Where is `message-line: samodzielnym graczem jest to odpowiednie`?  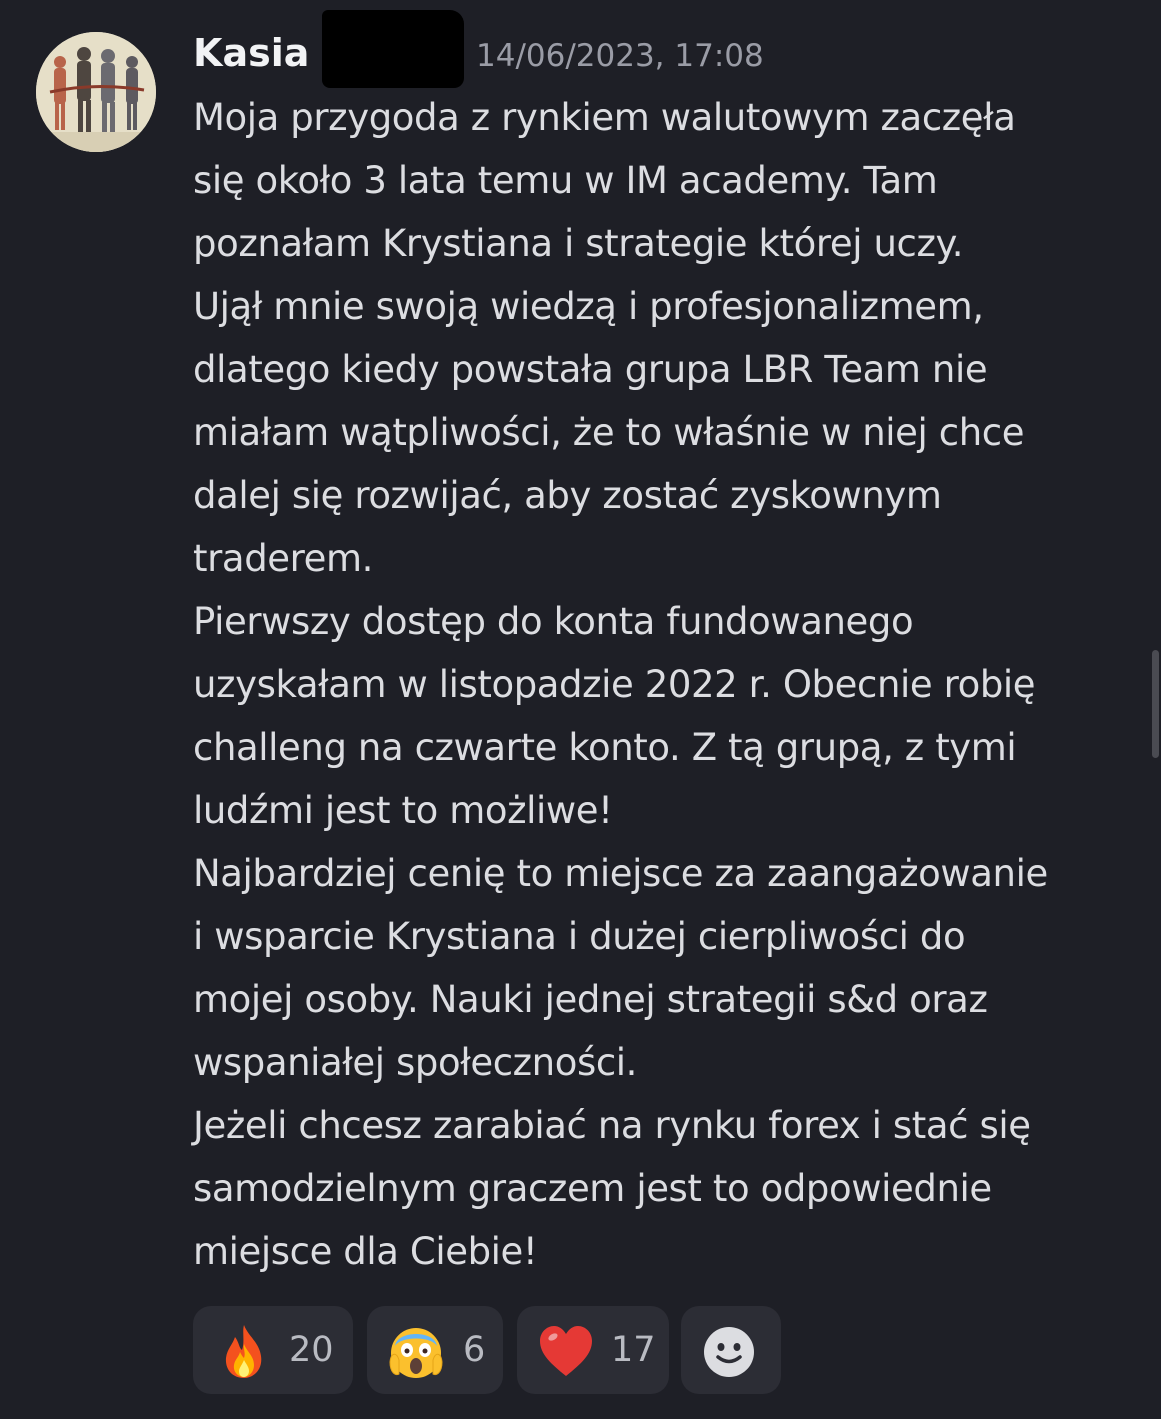
message-line: samodzielnym graczem jest to odpowiednie is located at coordinates (592, 1188).